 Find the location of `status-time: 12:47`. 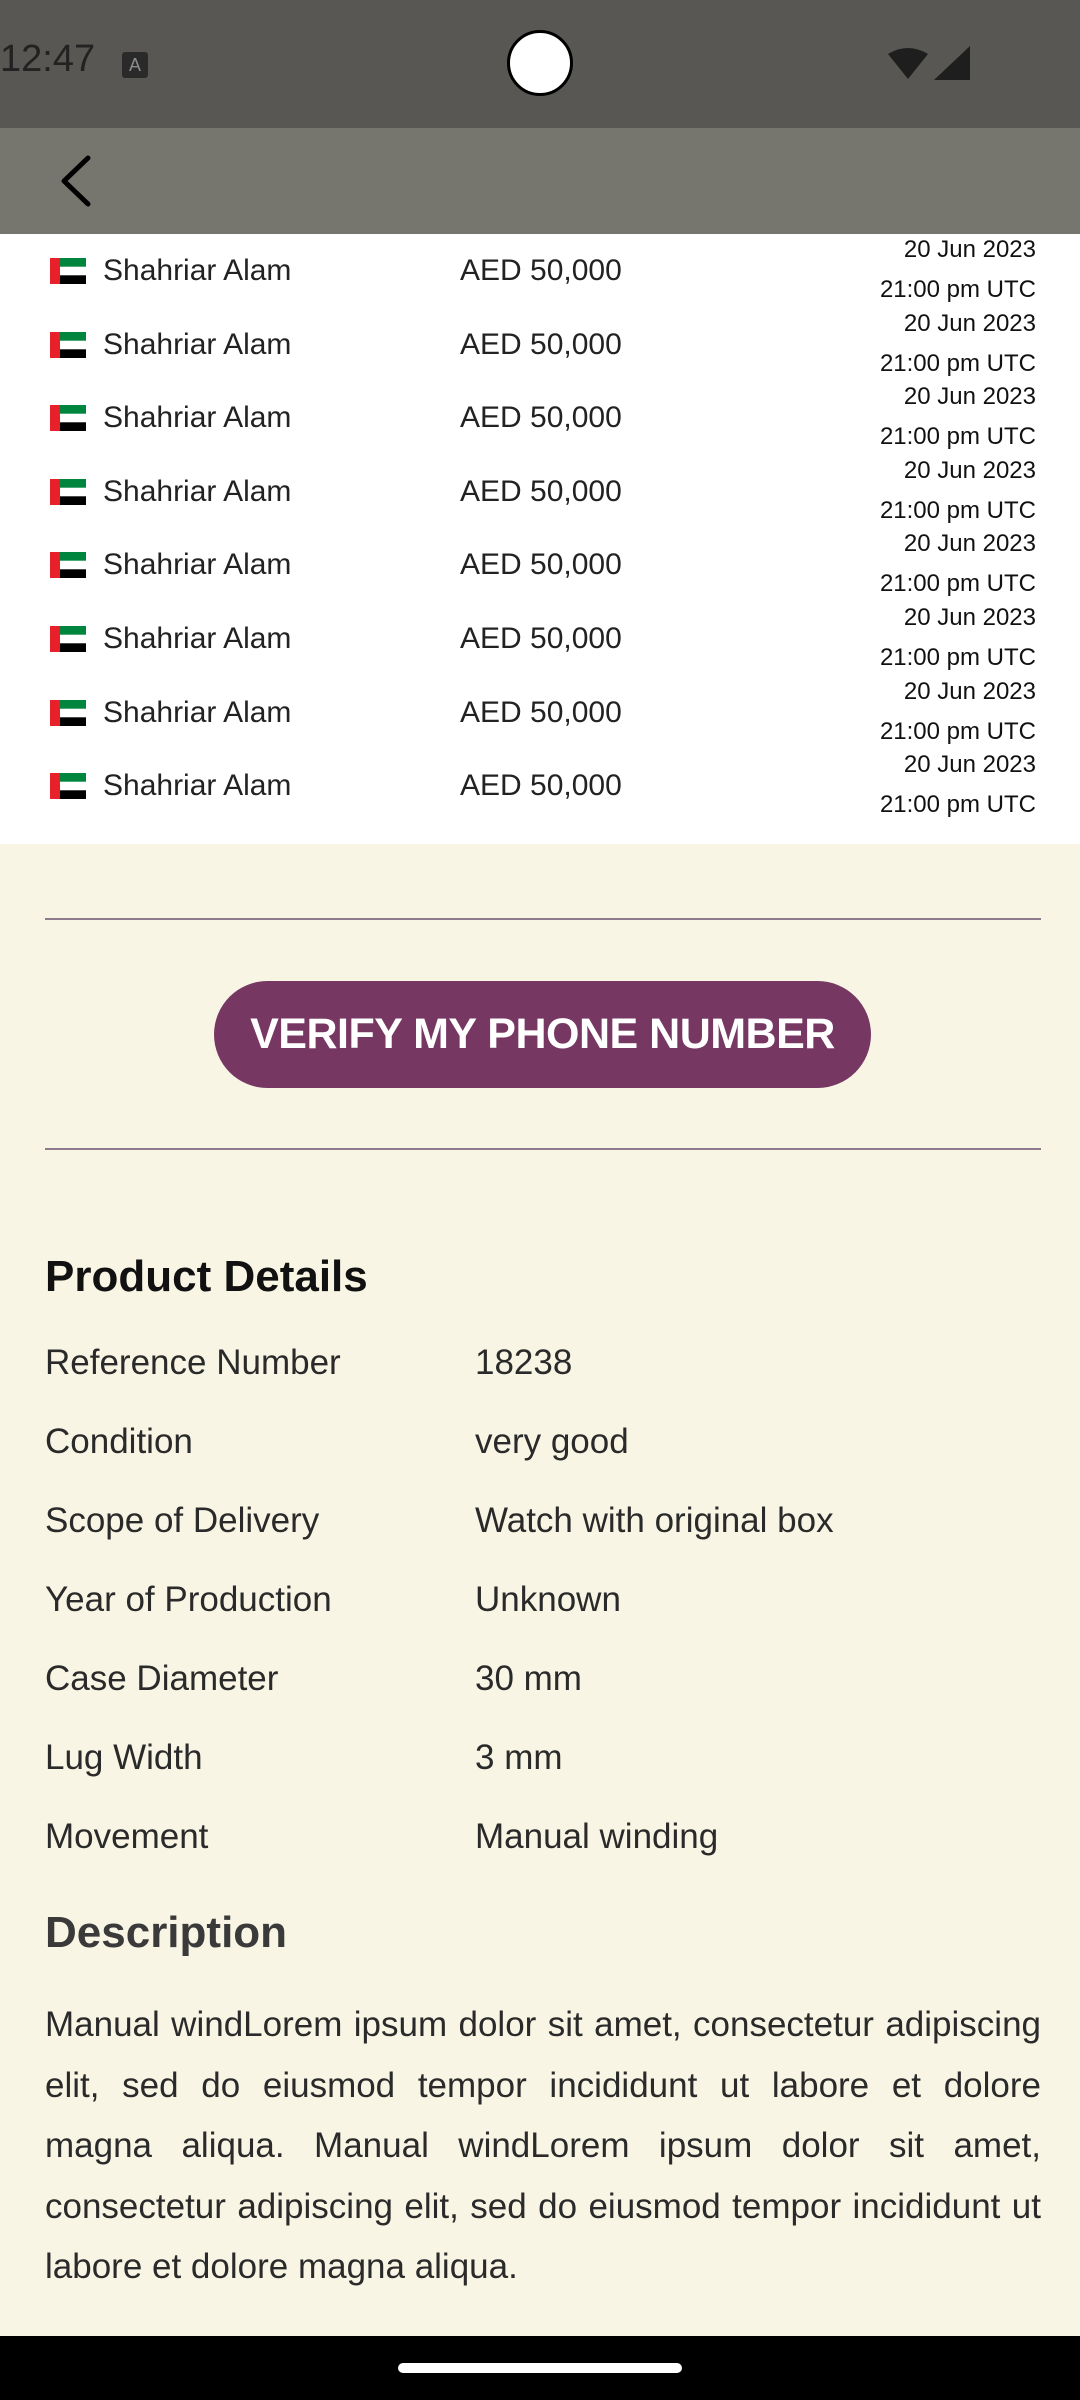

status-time: 12:47 is located at coordinates (48, 59).